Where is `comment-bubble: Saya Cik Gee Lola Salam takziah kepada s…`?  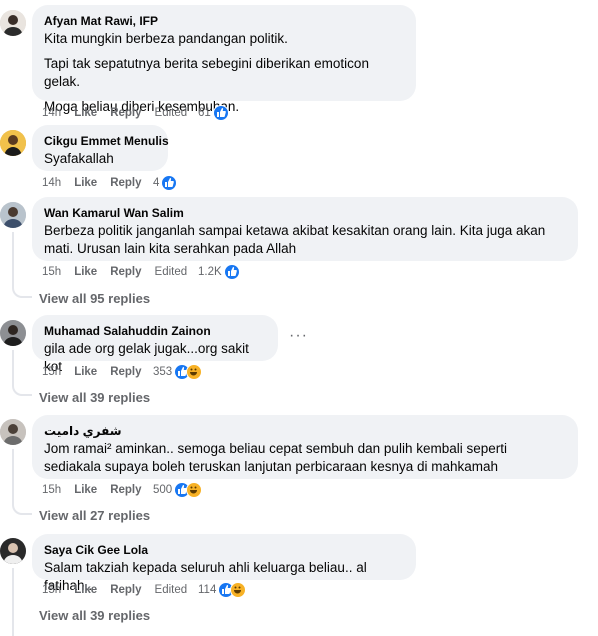
comment-bubble: Saya Cik Gee Lola Salam takziah kepada s… is located at coordinates (224, 563).